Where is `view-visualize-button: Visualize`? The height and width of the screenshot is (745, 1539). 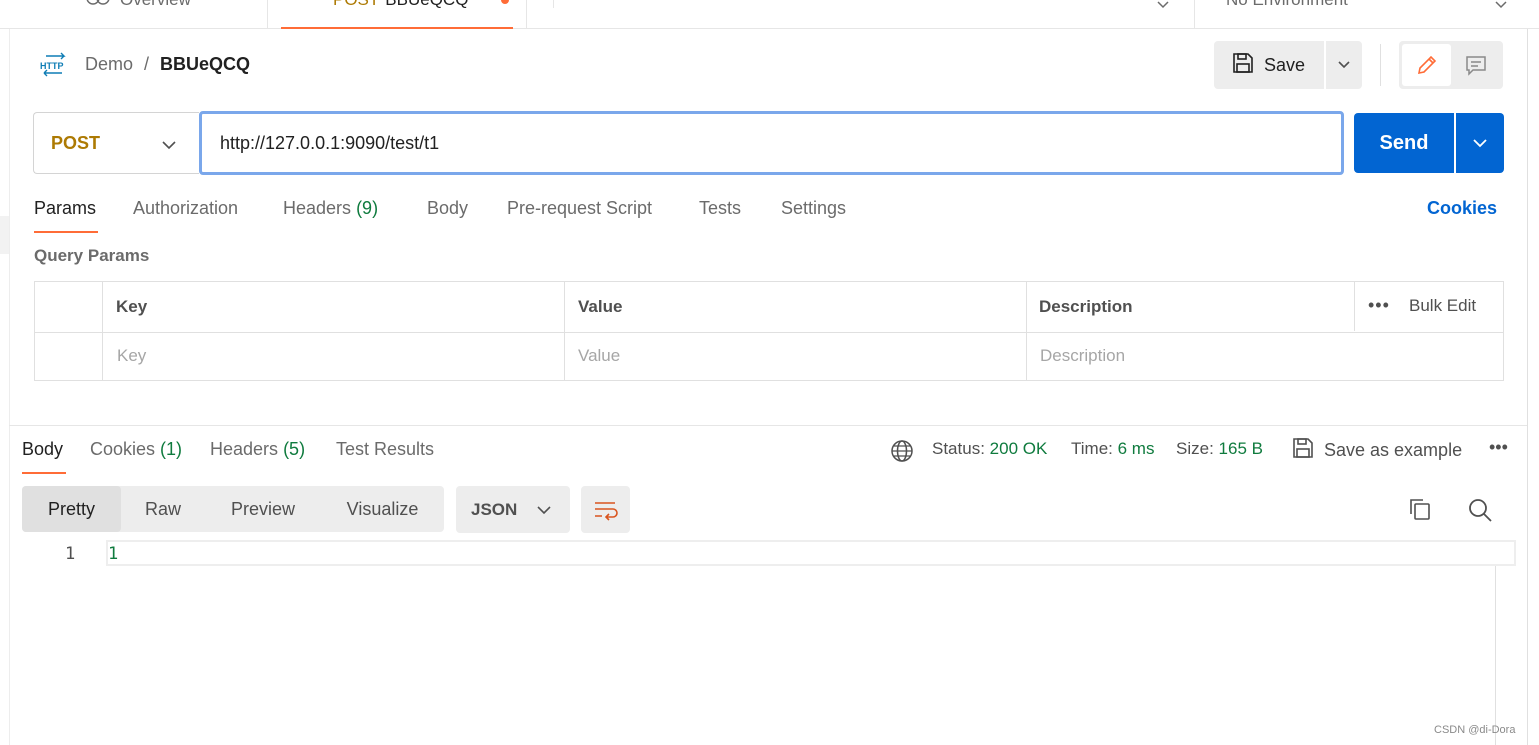
view-visualize-button: Visualize is located at coordinates (382, 509).